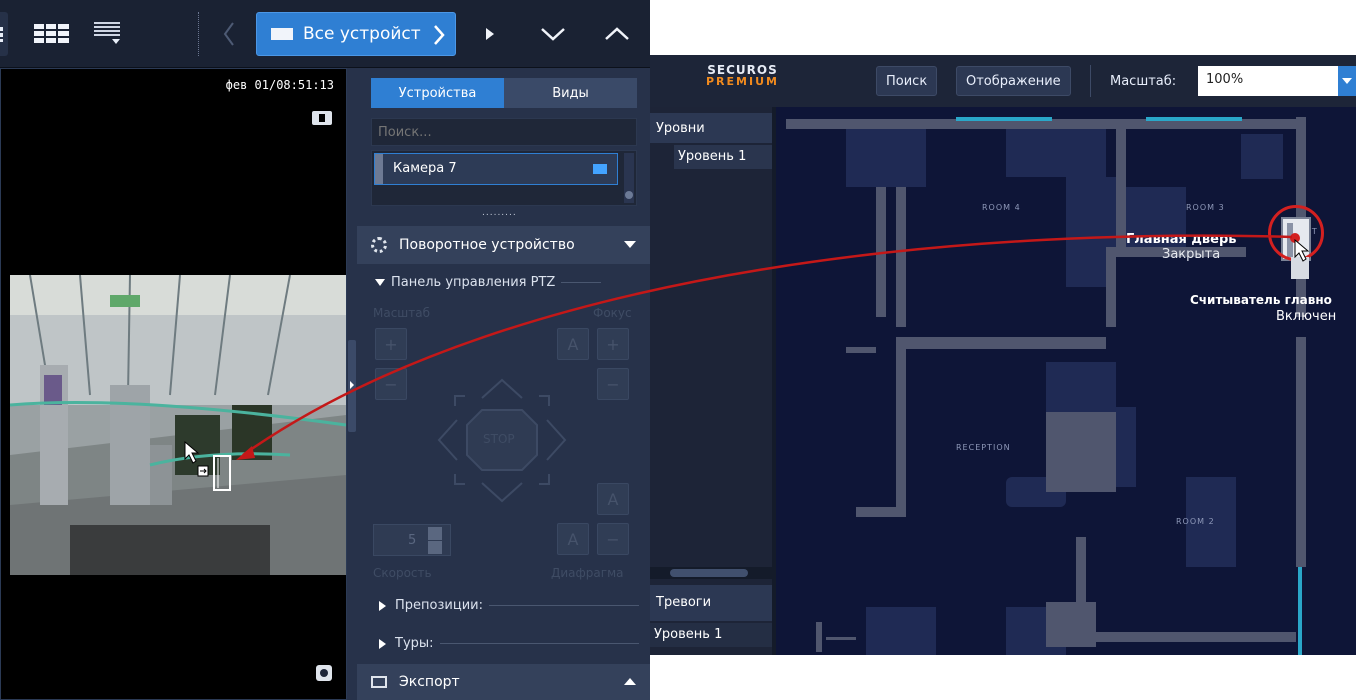  I want to click on iris-auto-button-2: A, so click(573, 539).